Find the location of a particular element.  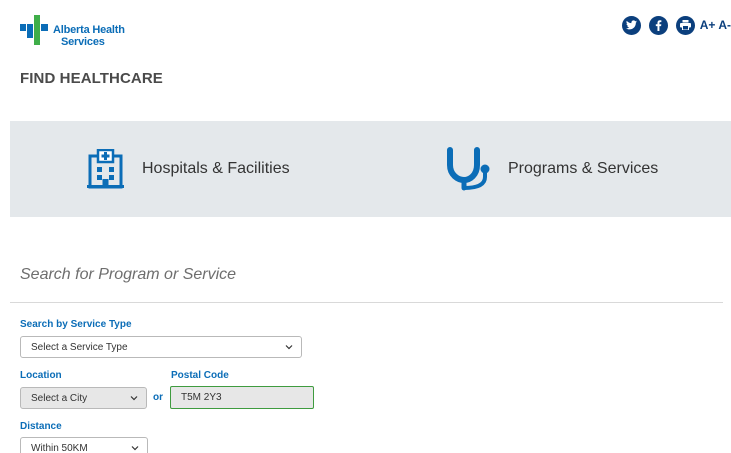

facebook-icon is located at coordinates (658, 25).